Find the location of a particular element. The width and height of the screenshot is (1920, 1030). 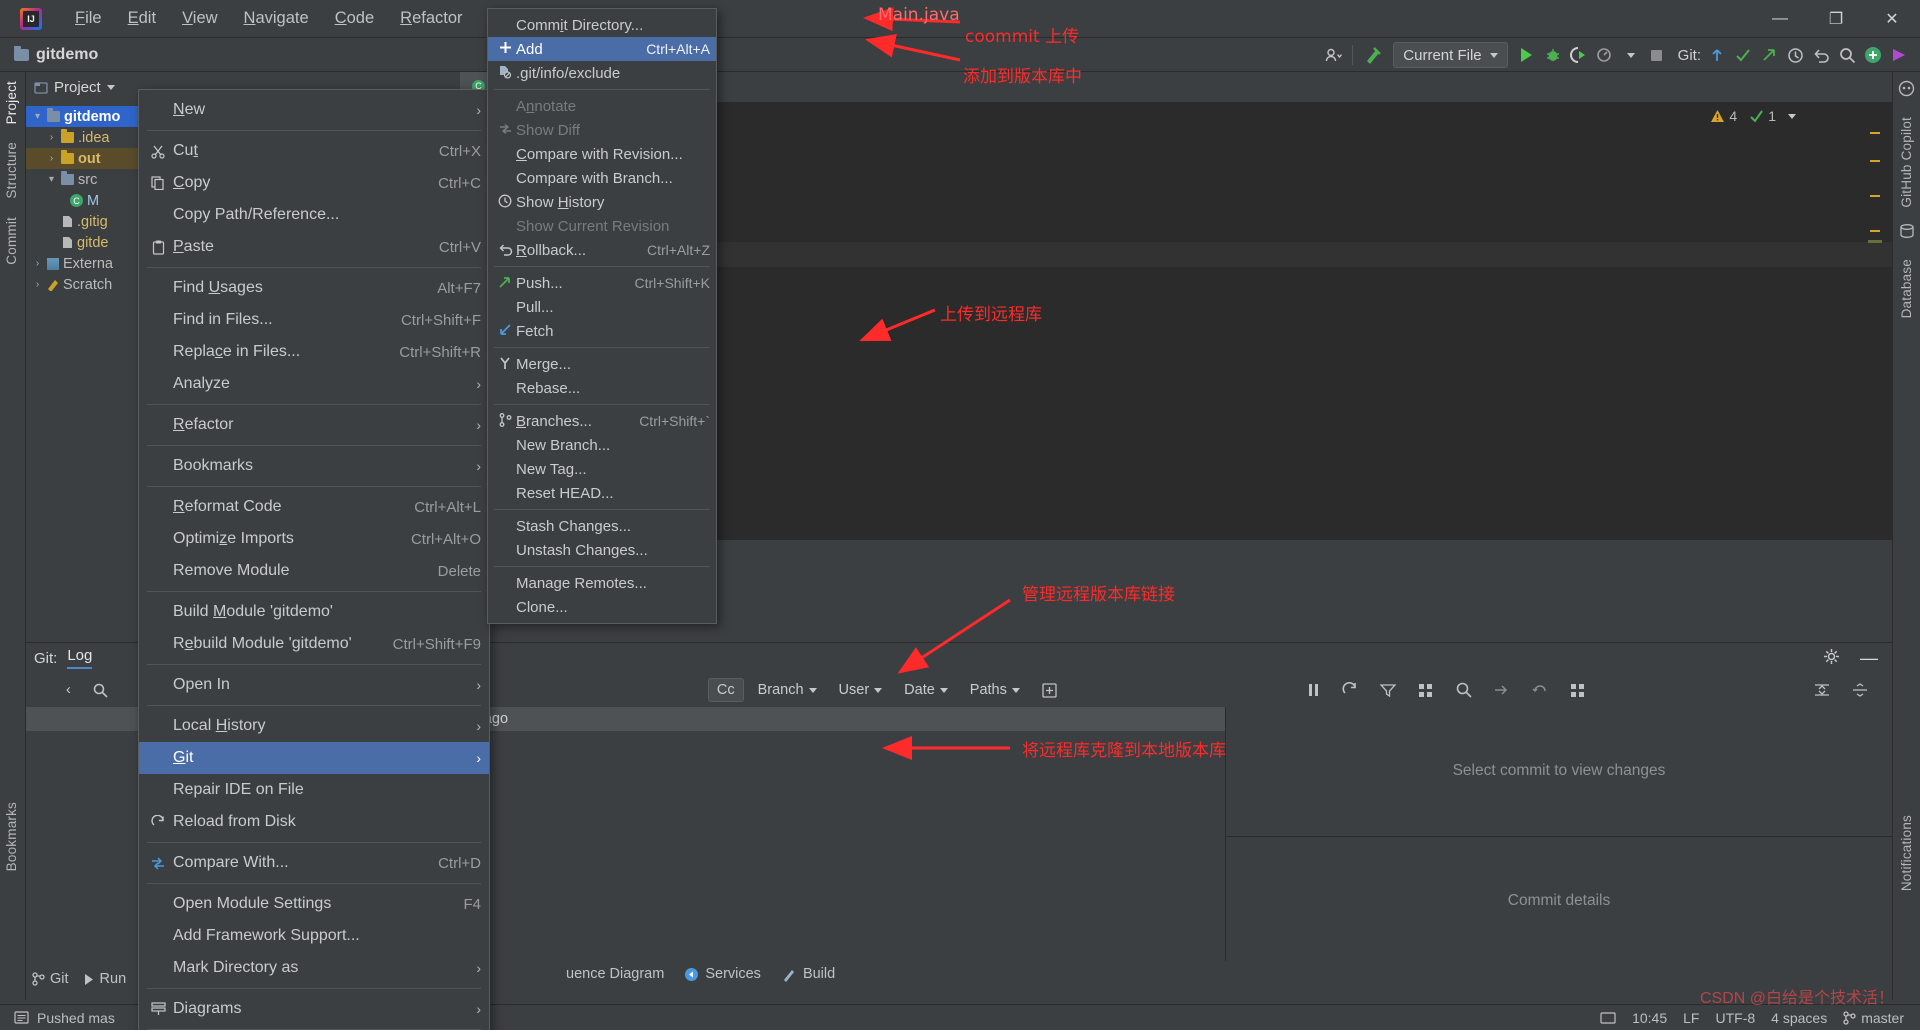

tab-sequence-diagram: uence Diagram is located at coordinates (615, 974).